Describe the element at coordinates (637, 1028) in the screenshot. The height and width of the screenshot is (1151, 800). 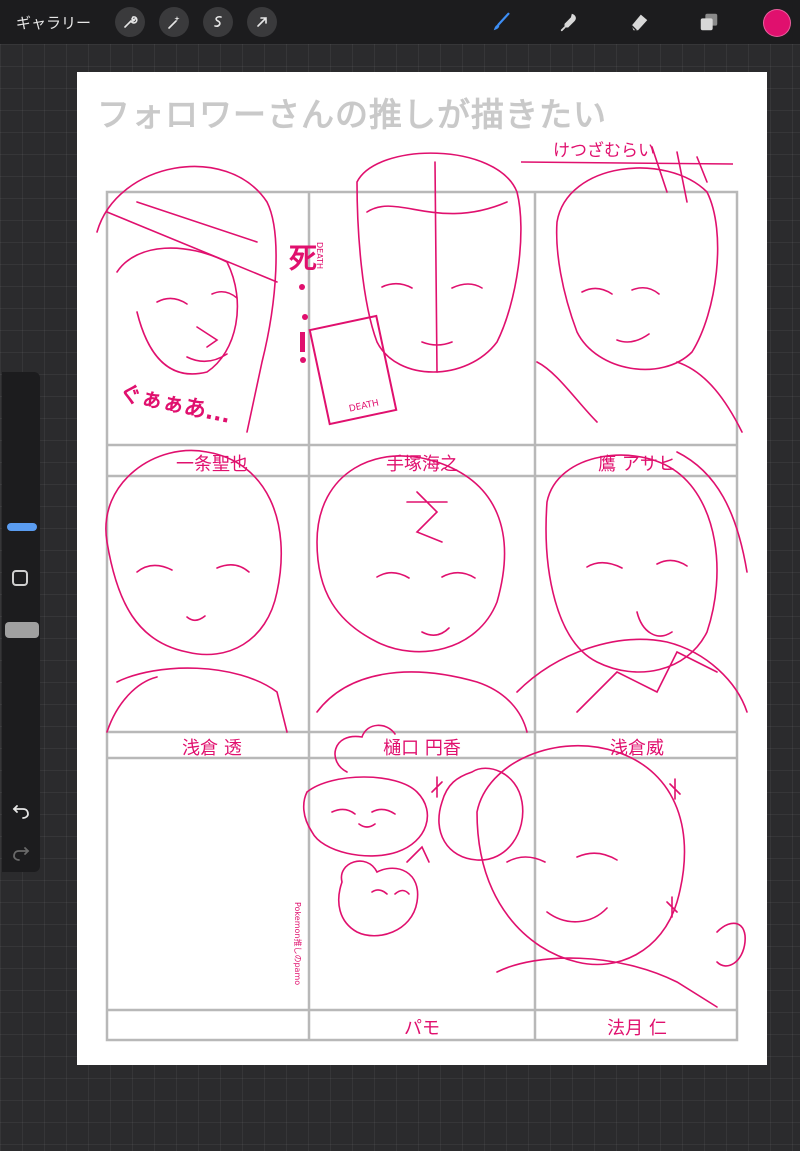
I see `cell-label-9: 法月 仁` at that location.